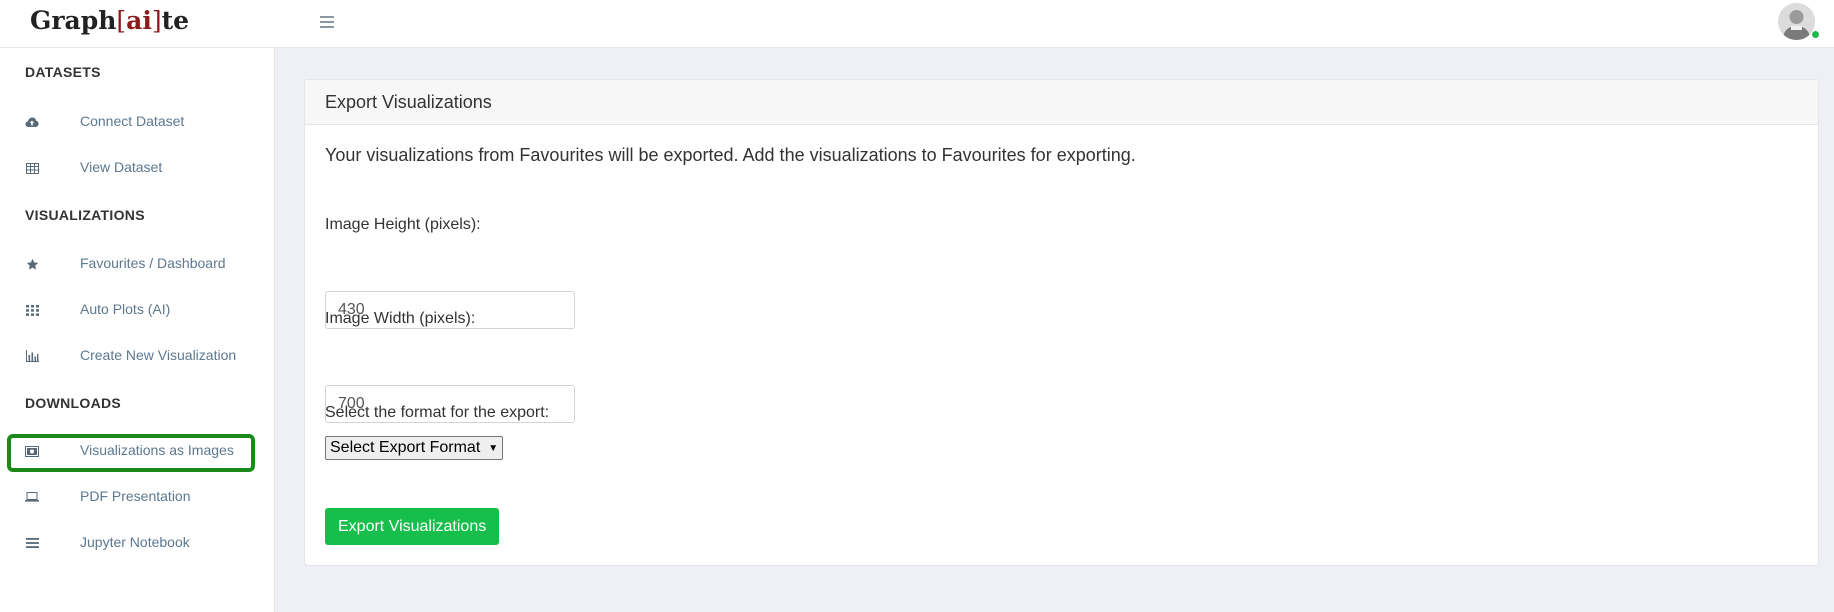 The width and height of the screenshot is (1834, 612). What do you see at coordinates (1815, 34) in the screenshot?
I see `online-status-icon` at bounding box center [1815, 34].